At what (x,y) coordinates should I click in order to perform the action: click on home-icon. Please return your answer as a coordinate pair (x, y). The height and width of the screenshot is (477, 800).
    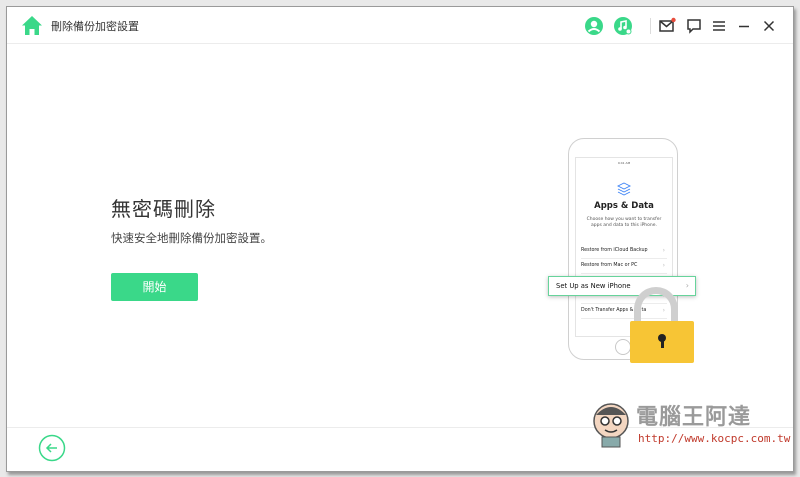
    Looking at the image, I should click on (32, 26).